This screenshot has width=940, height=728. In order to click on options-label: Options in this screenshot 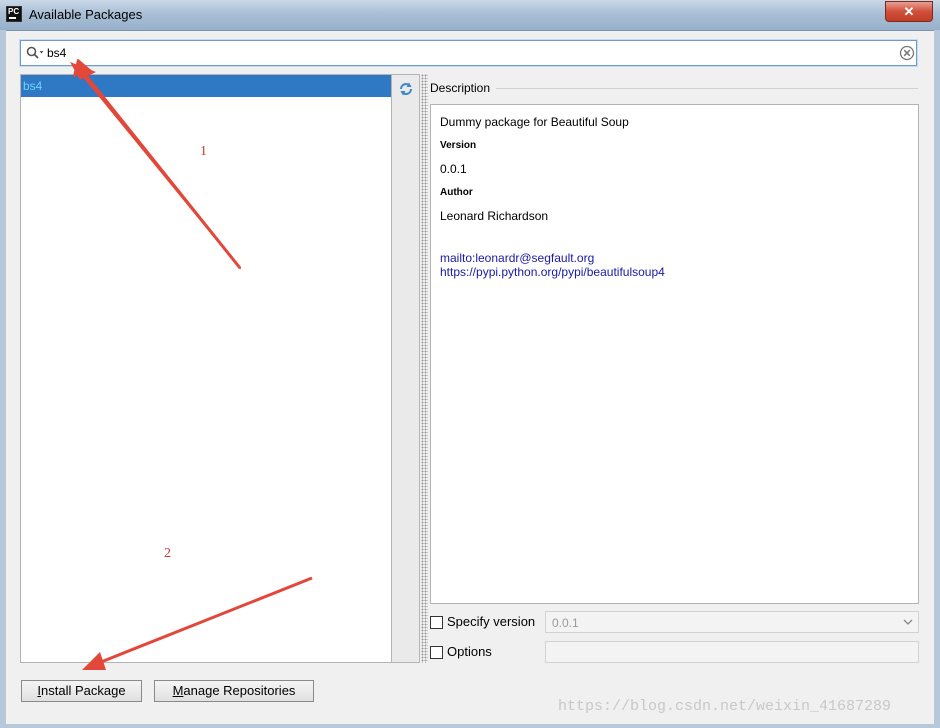, I will do `click(469, 651)`.